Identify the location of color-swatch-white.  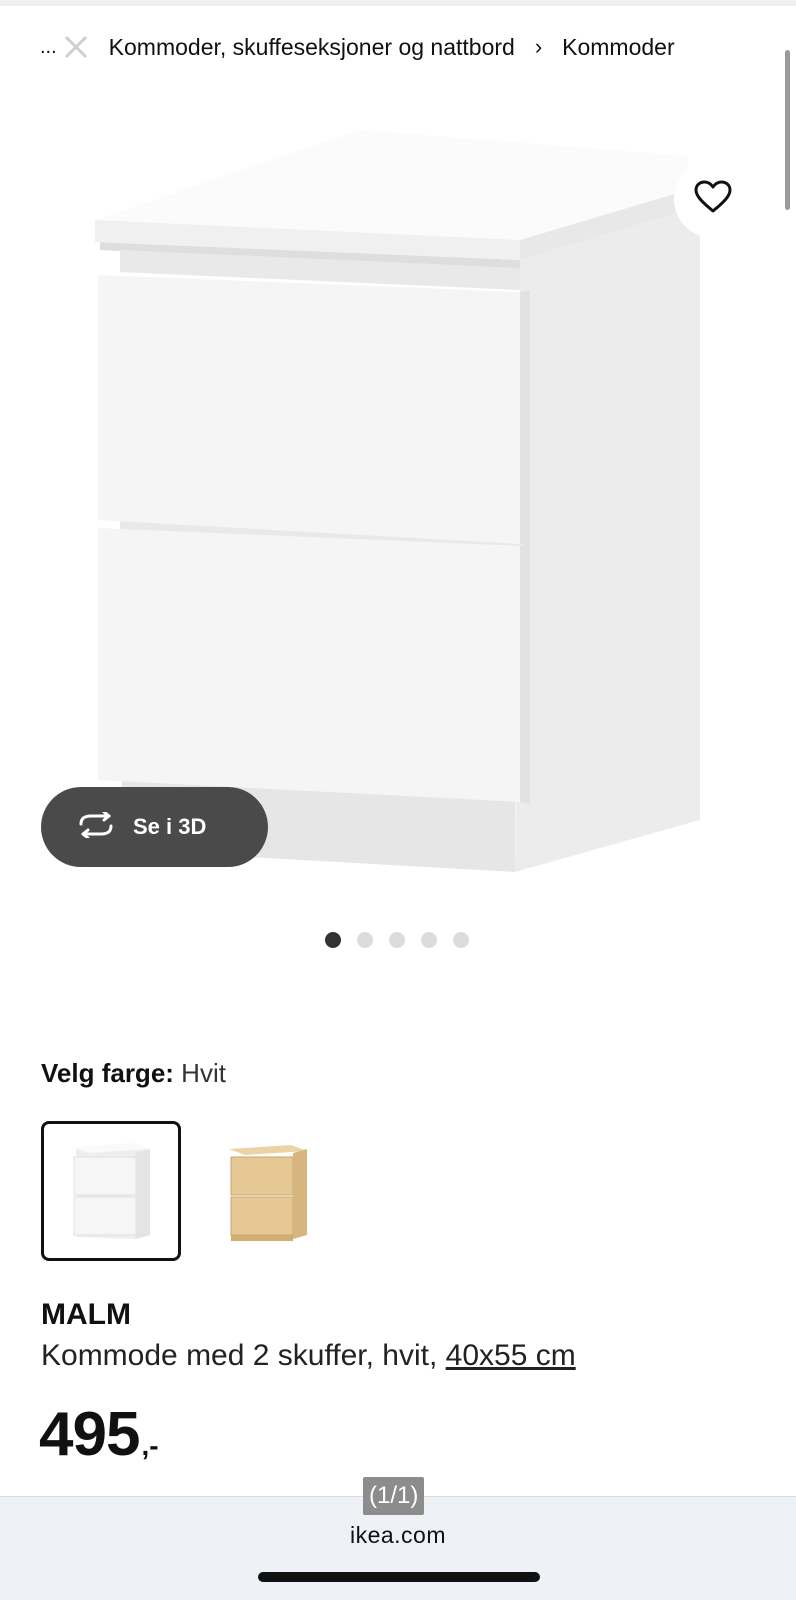
(111, 1191).